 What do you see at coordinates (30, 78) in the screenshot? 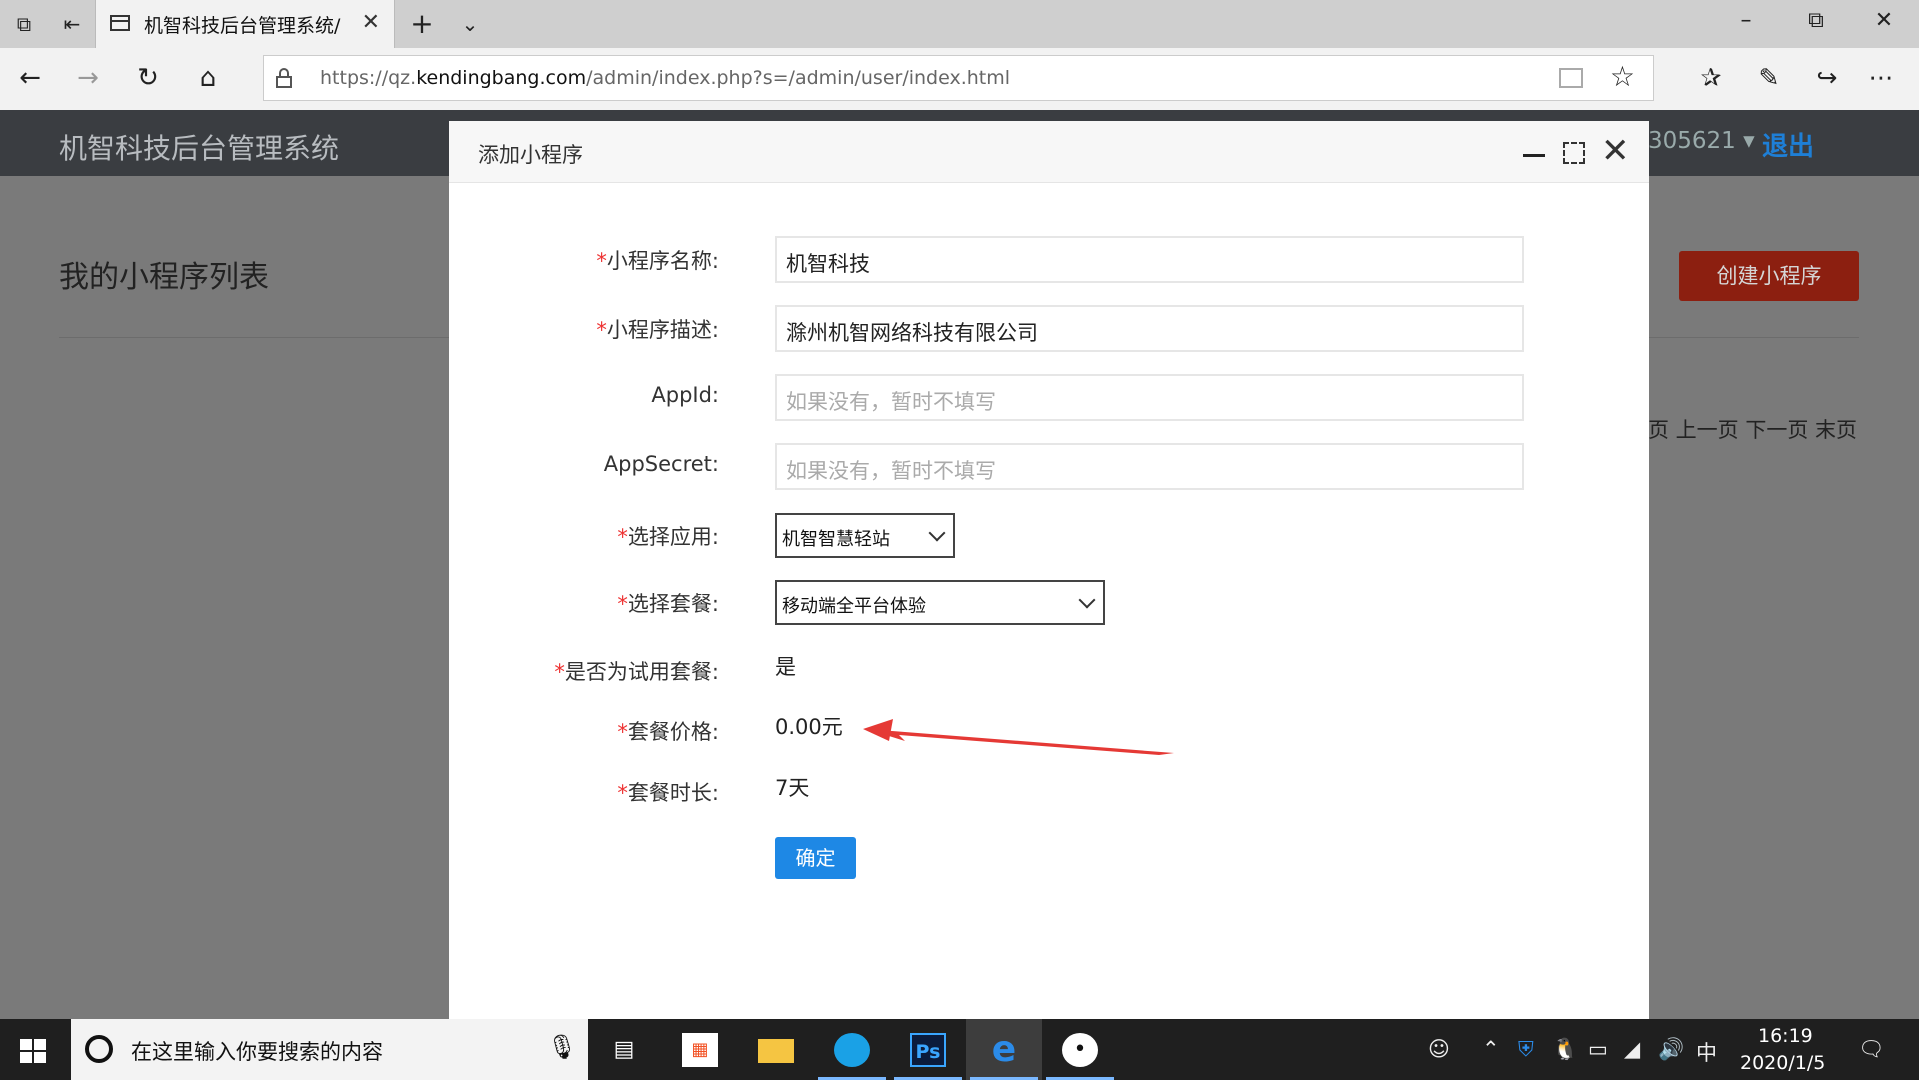
I see `back-icon: ←` at bounding box center [30, 78].